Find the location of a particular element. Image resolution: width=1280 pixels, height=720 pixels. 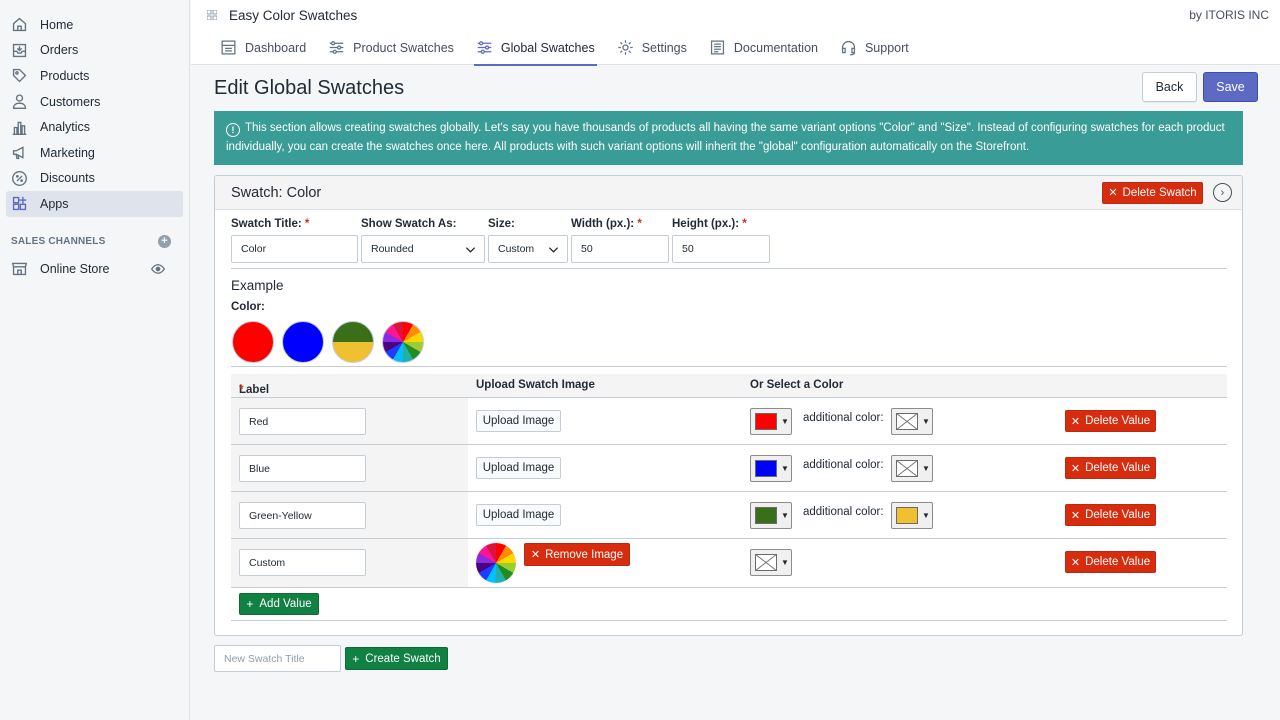

dashboard-icon is located at coordinates (228, 47).